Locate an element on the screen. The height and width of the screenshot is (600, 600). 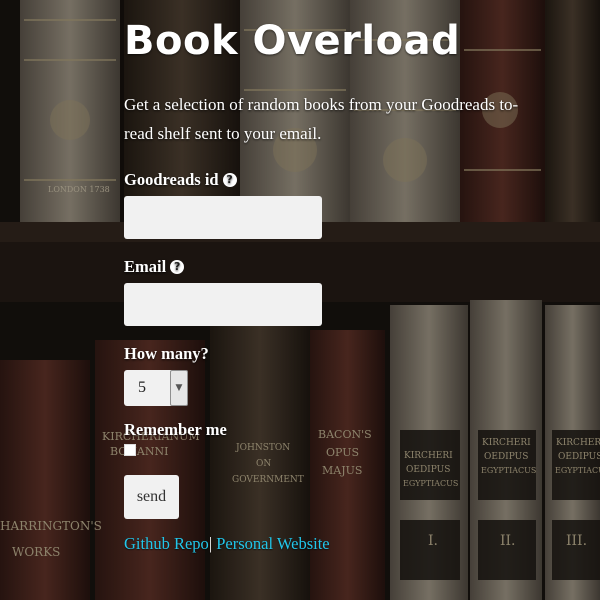
goodreads-id-input is located at coordinates (223, 217).